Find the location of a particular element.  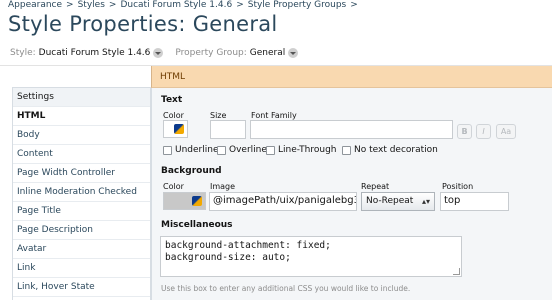

background-image-label: Image is located at coordinates (223, 186).